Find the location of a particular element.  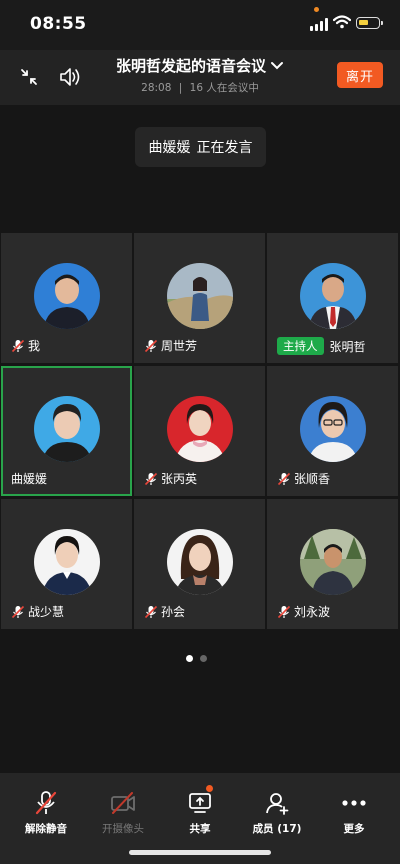

host-badge: 主持人 is located at coordinates (300, 346).